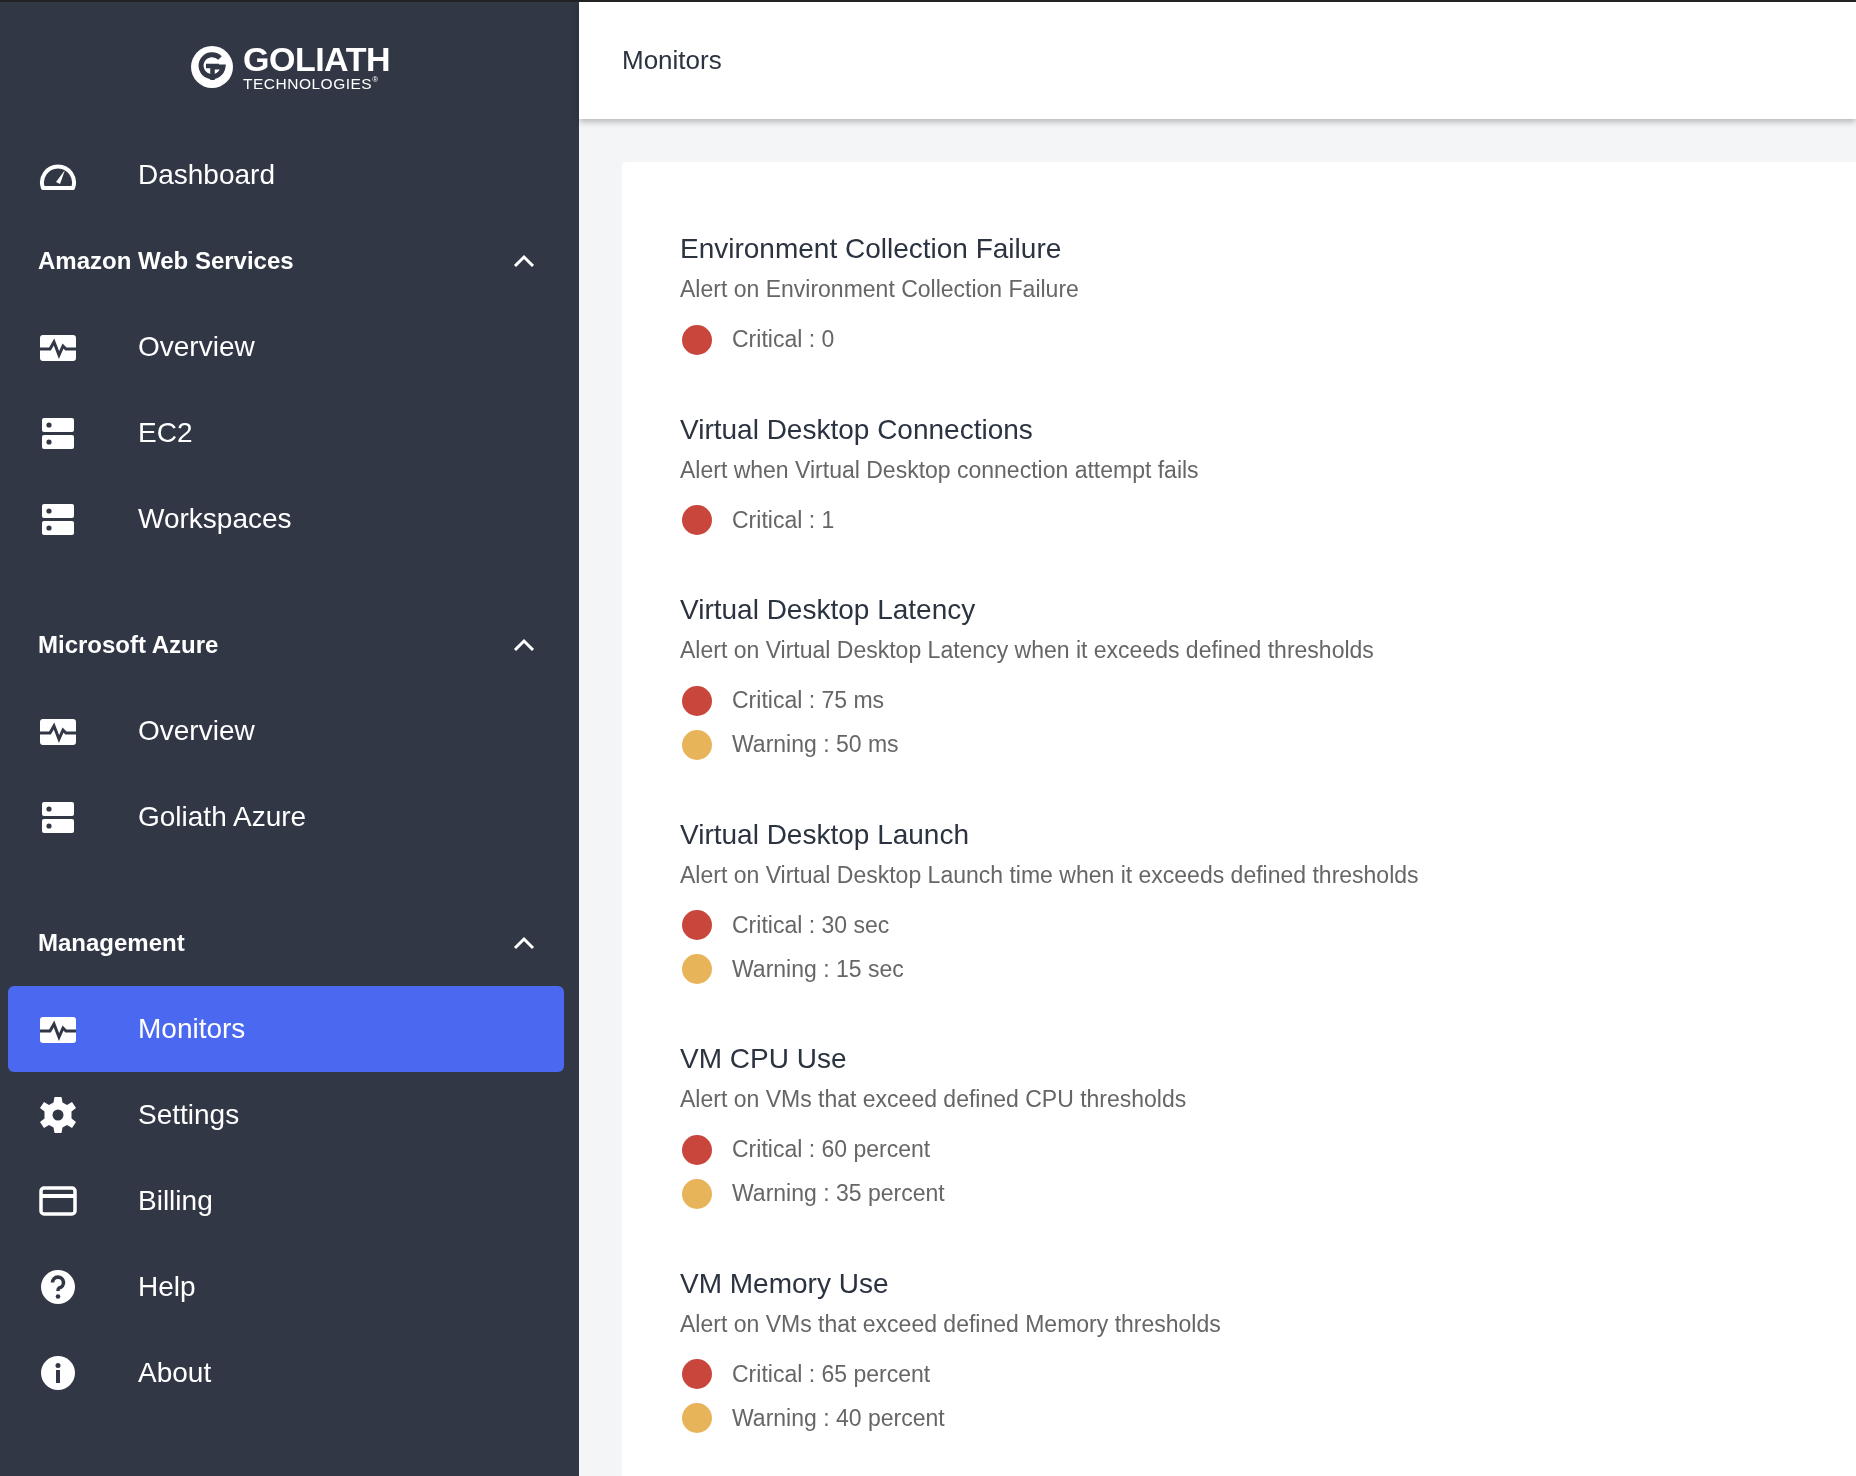  I want to click on monitor-description: Alert on VMs that exceed defined CPU thresholds, so click(934, 1099).